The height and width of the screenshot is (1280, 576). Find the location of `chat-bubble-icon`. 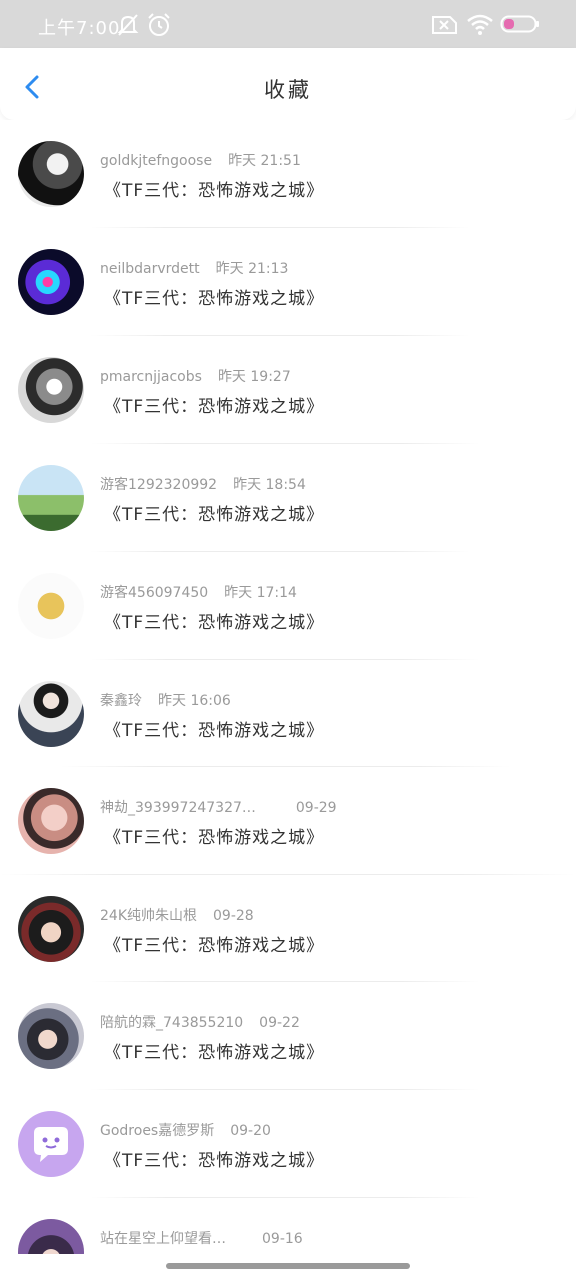

chat-bubble-icon is located at coordinates (51, 1144).